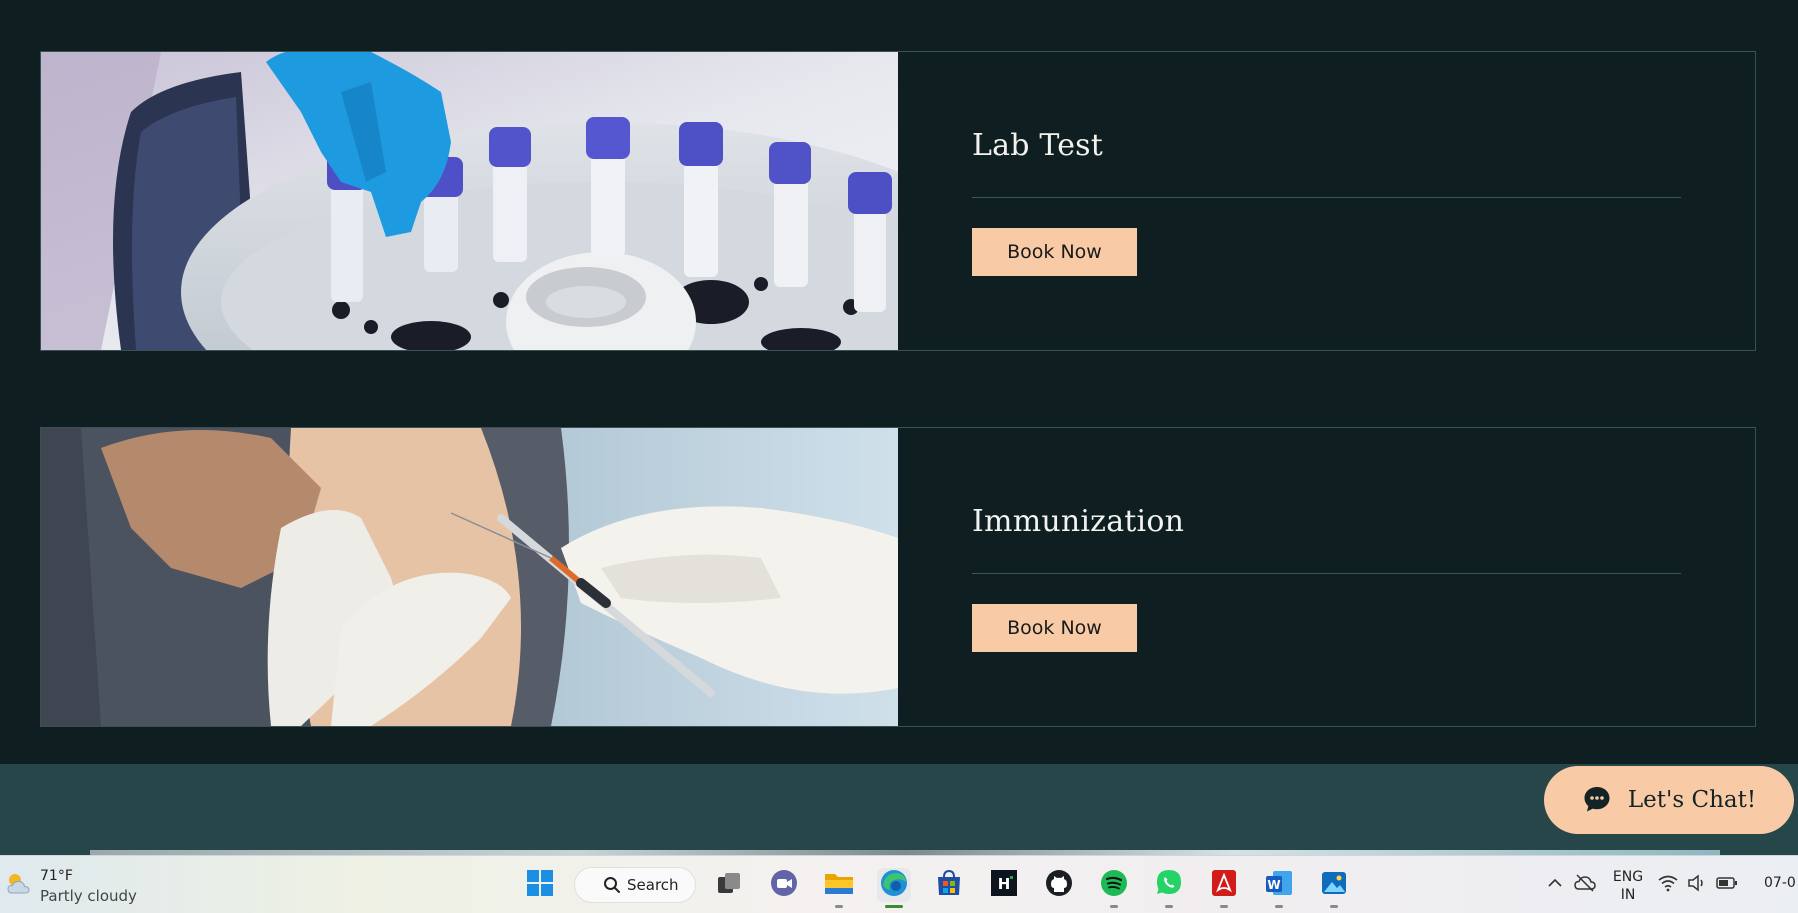 This screenshot has width=1798, height=913. I want to click on video-chat-icon, so click(784, 885).